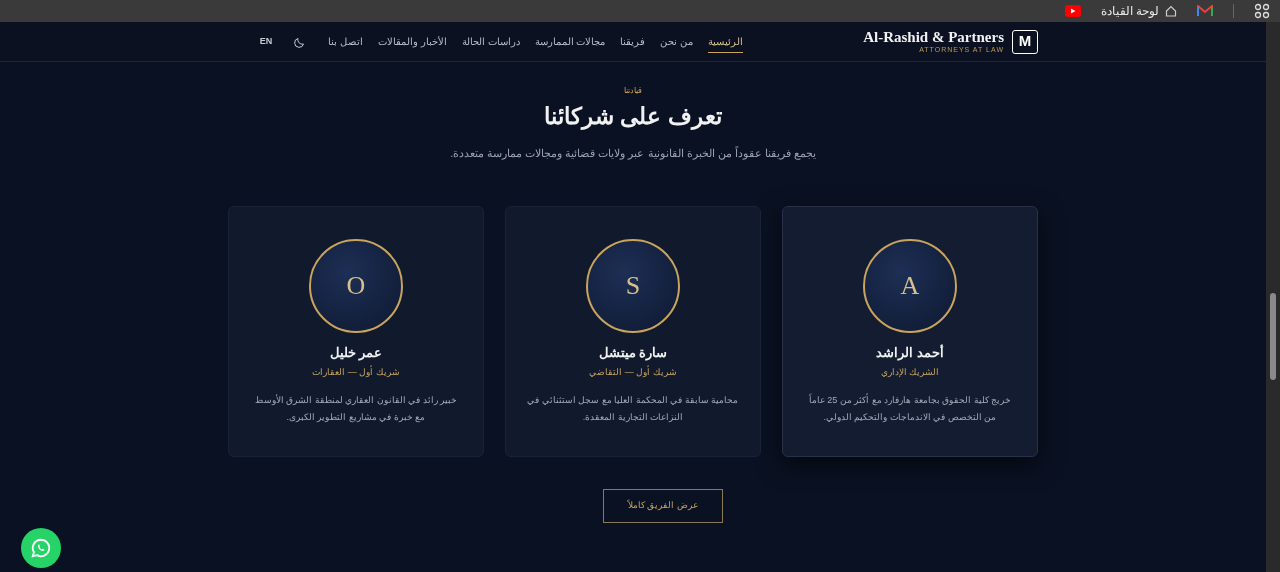  I want to click on view-team-button: عرض الفريق كاملاً, so click(663, 505).